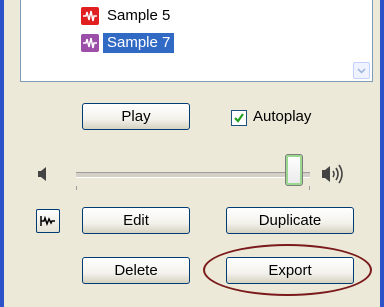 The width and height of the screenshot is (384, 307). I want to click on edit-button: Edit, so click(136, 220).